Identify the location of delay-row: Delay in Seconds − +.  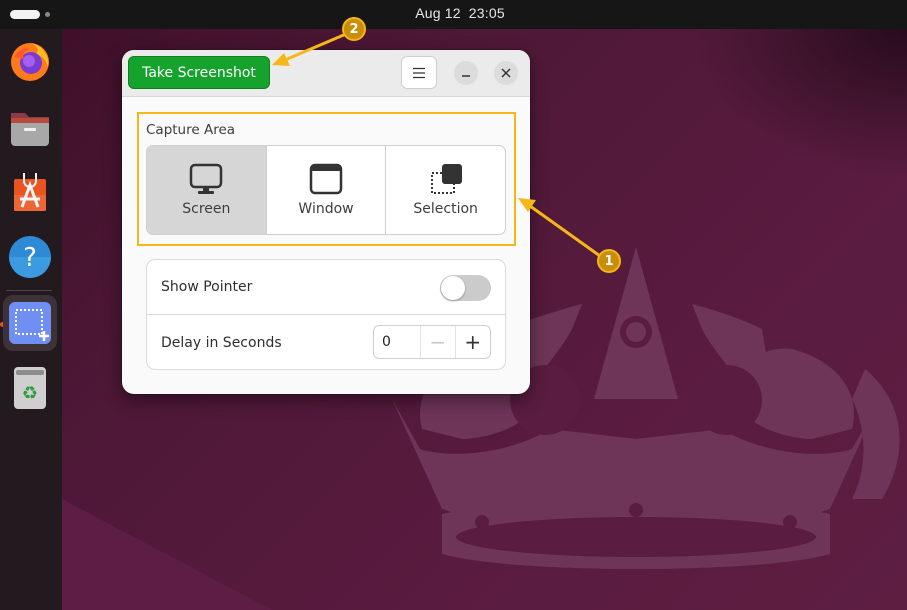
(326, 342).